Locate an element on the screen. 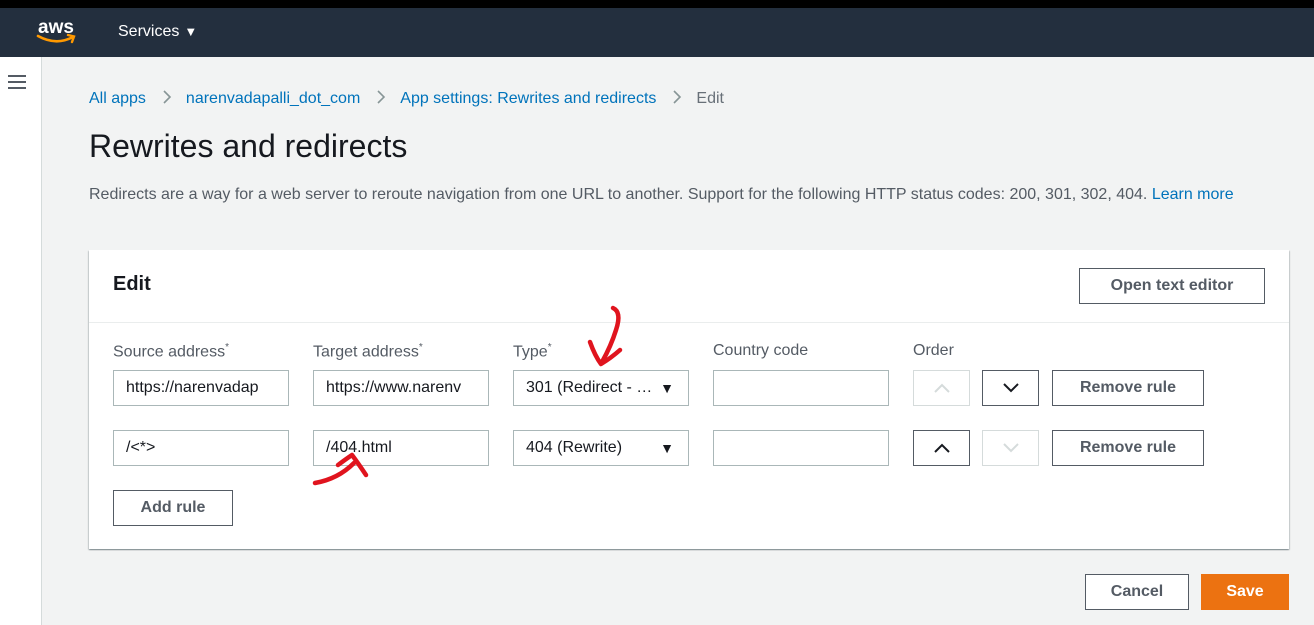 The width and height of the screenshot is (1314, 625). panel-header: Edit Open text editor is located at coordinates (689, 286).